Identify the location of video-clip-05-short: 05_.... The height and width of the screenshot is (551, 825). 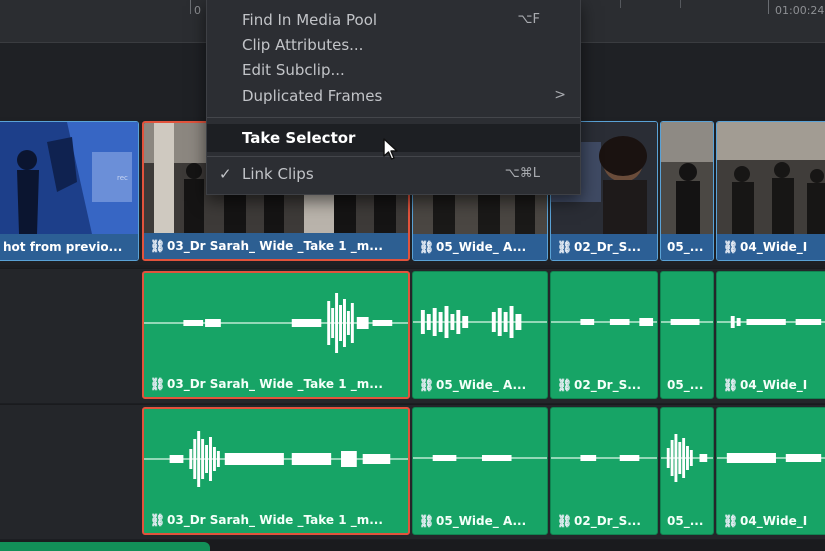
(687, 191).